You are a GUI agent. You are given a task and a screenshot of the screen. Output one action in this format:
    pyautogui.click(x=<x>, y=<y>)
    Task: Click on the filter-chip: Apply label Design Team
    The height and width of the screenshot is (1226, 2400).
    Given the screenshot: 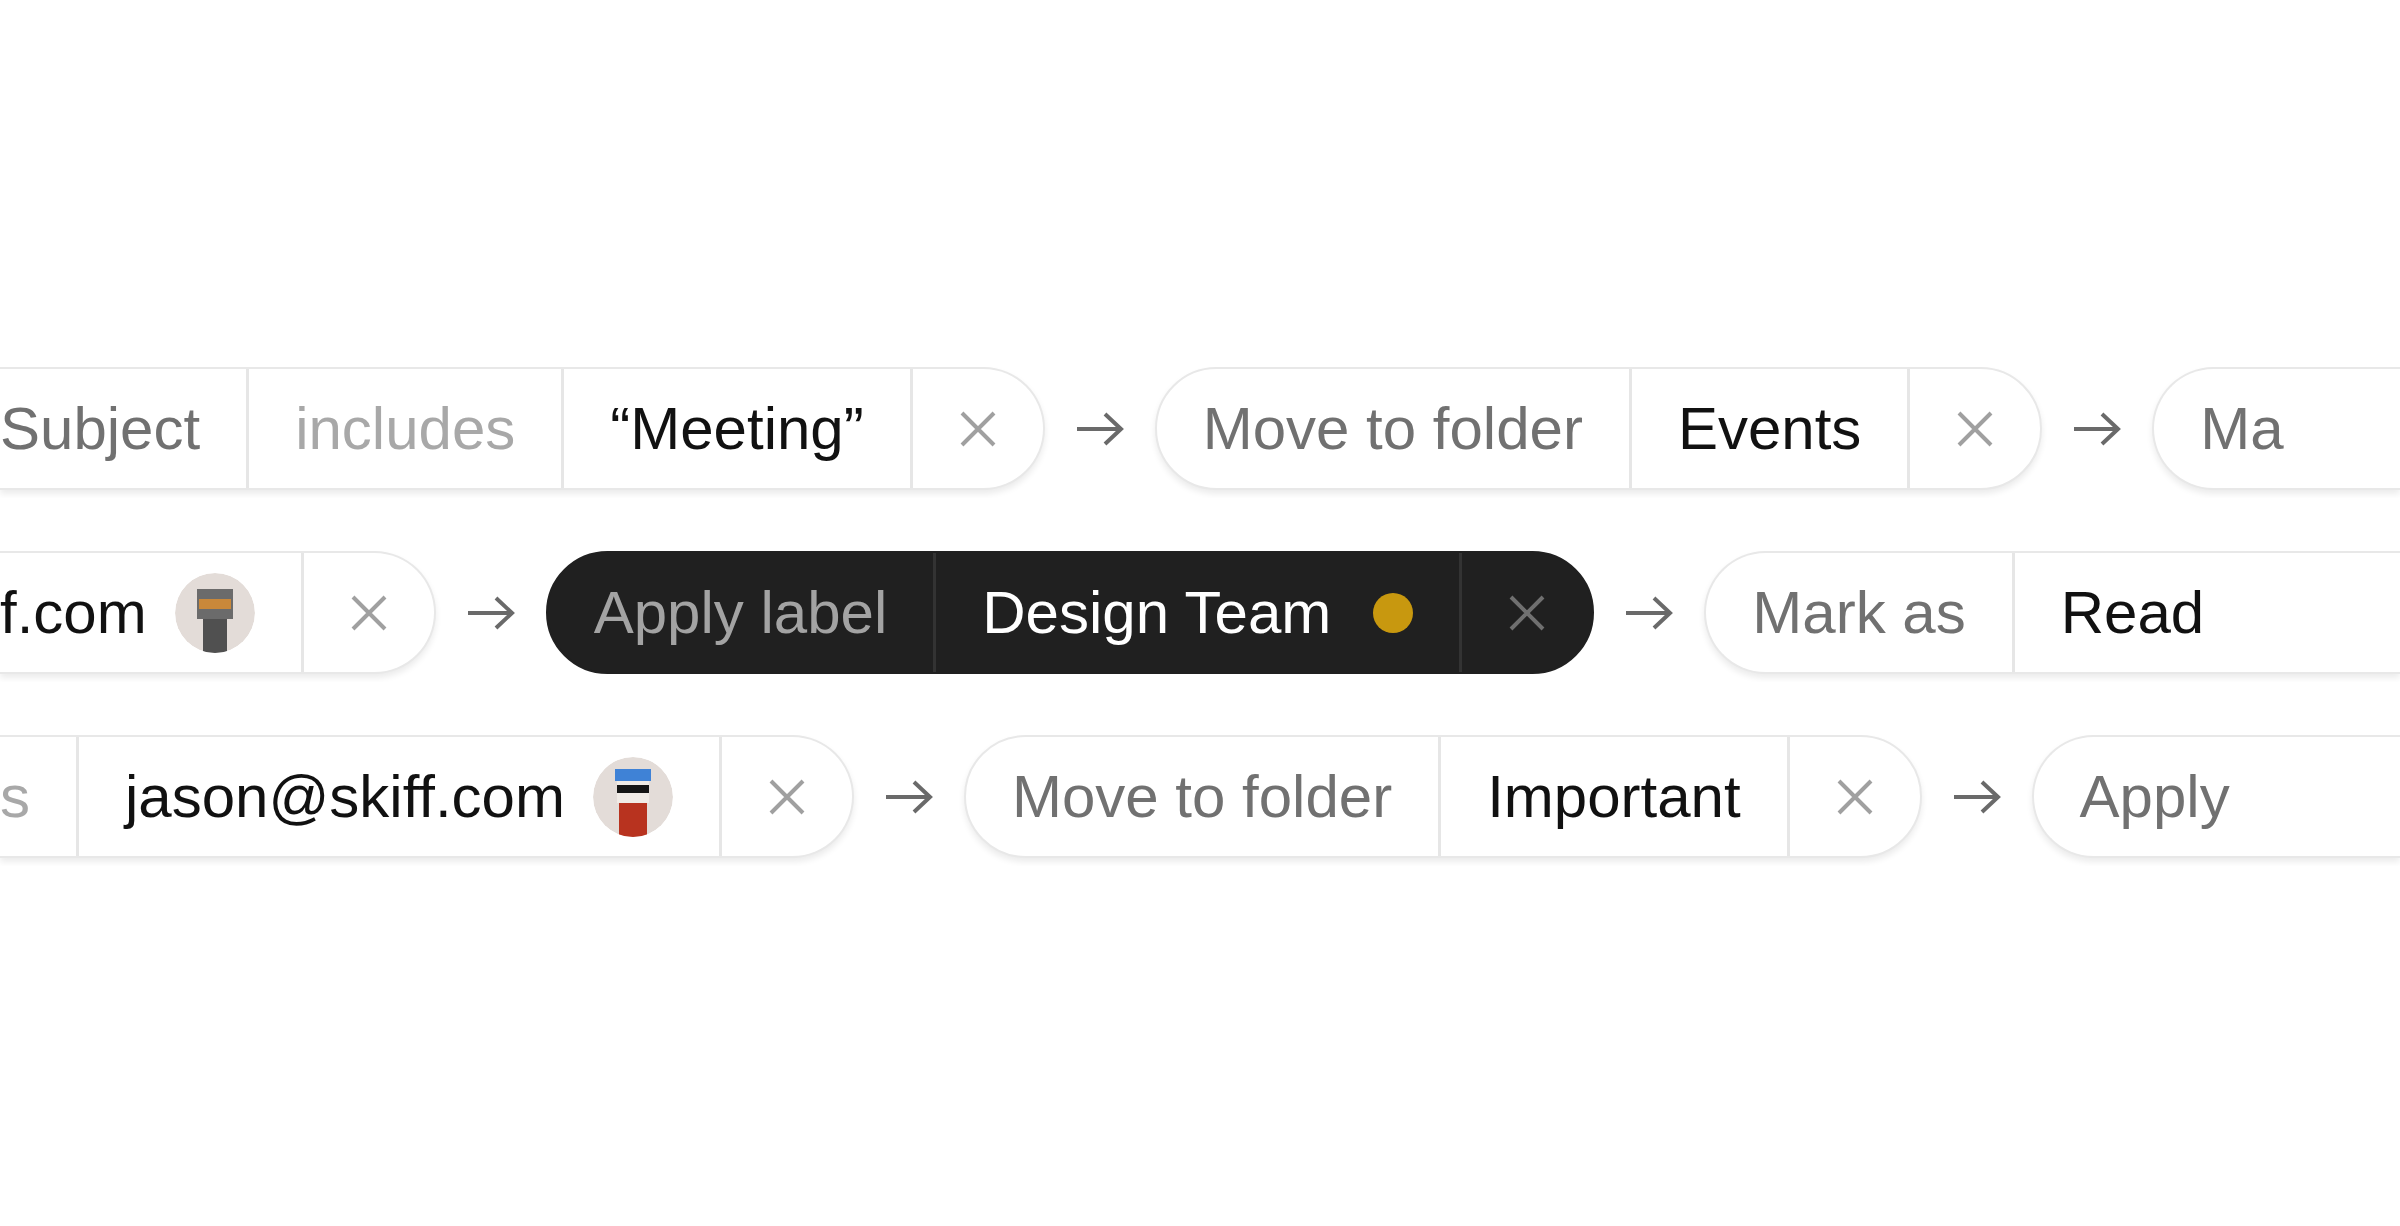 What is the action you would take?
    pyautogui.click(x=1070, y=612)
    